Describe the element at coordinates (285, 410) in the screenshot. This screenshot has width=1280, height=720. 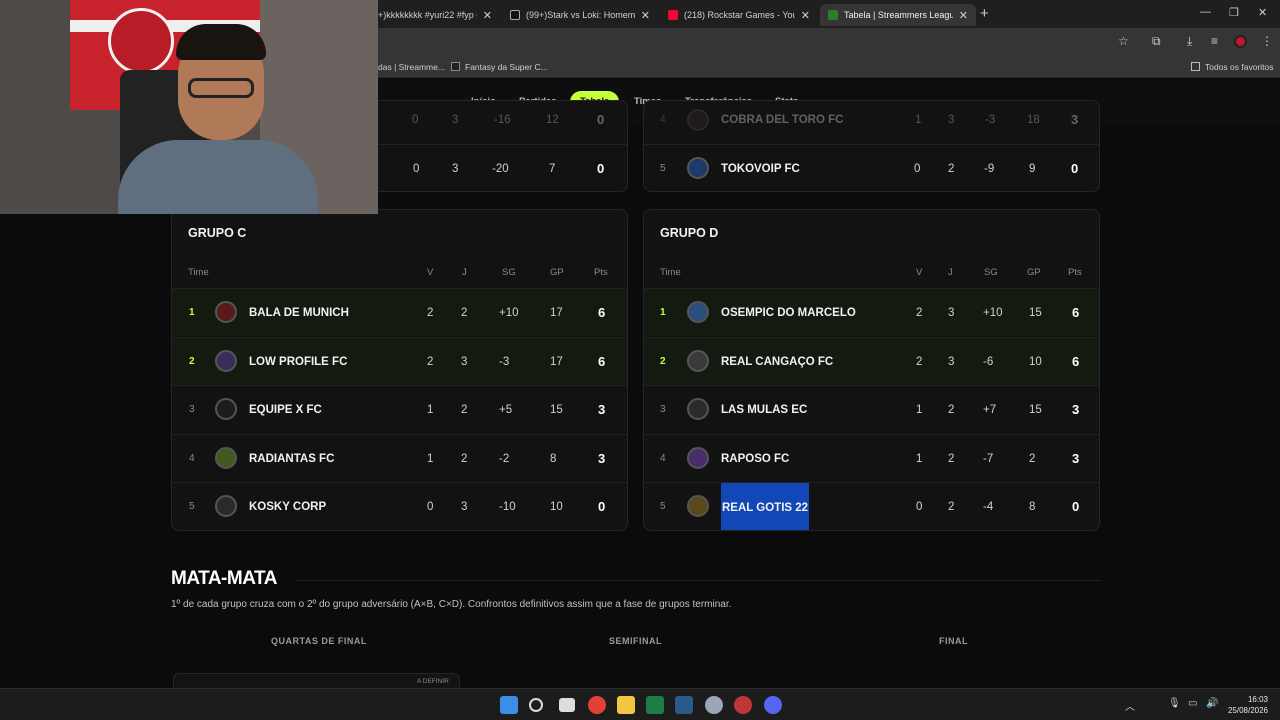
I see `team-name: EQUIPE X FC` at that location.